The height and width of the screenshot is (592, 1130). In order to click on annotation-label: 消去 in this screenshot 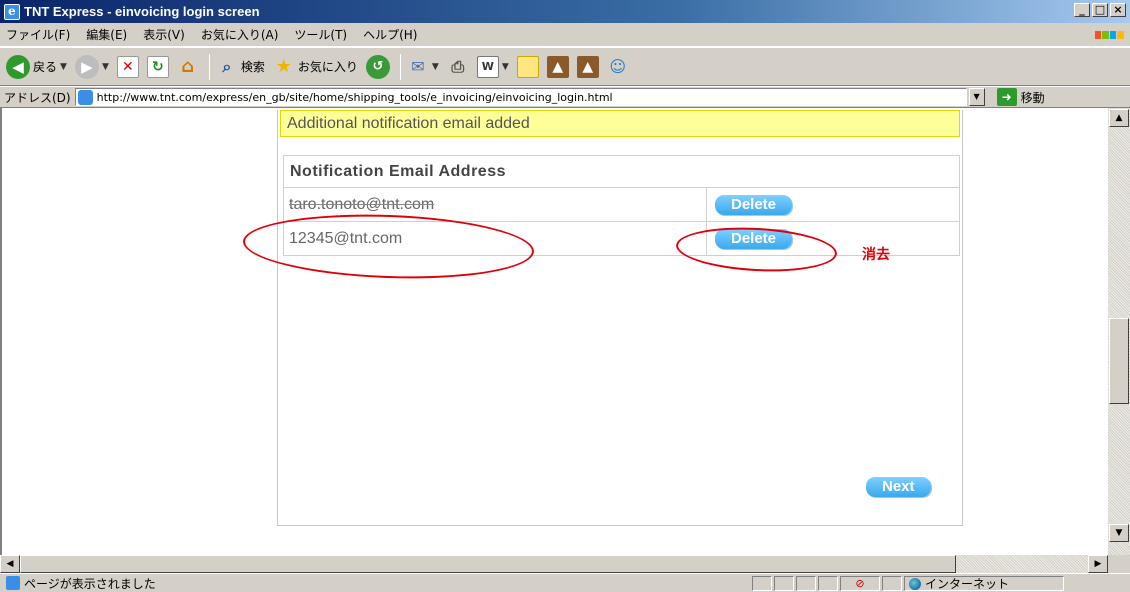, I will do `click(876, 255)`.